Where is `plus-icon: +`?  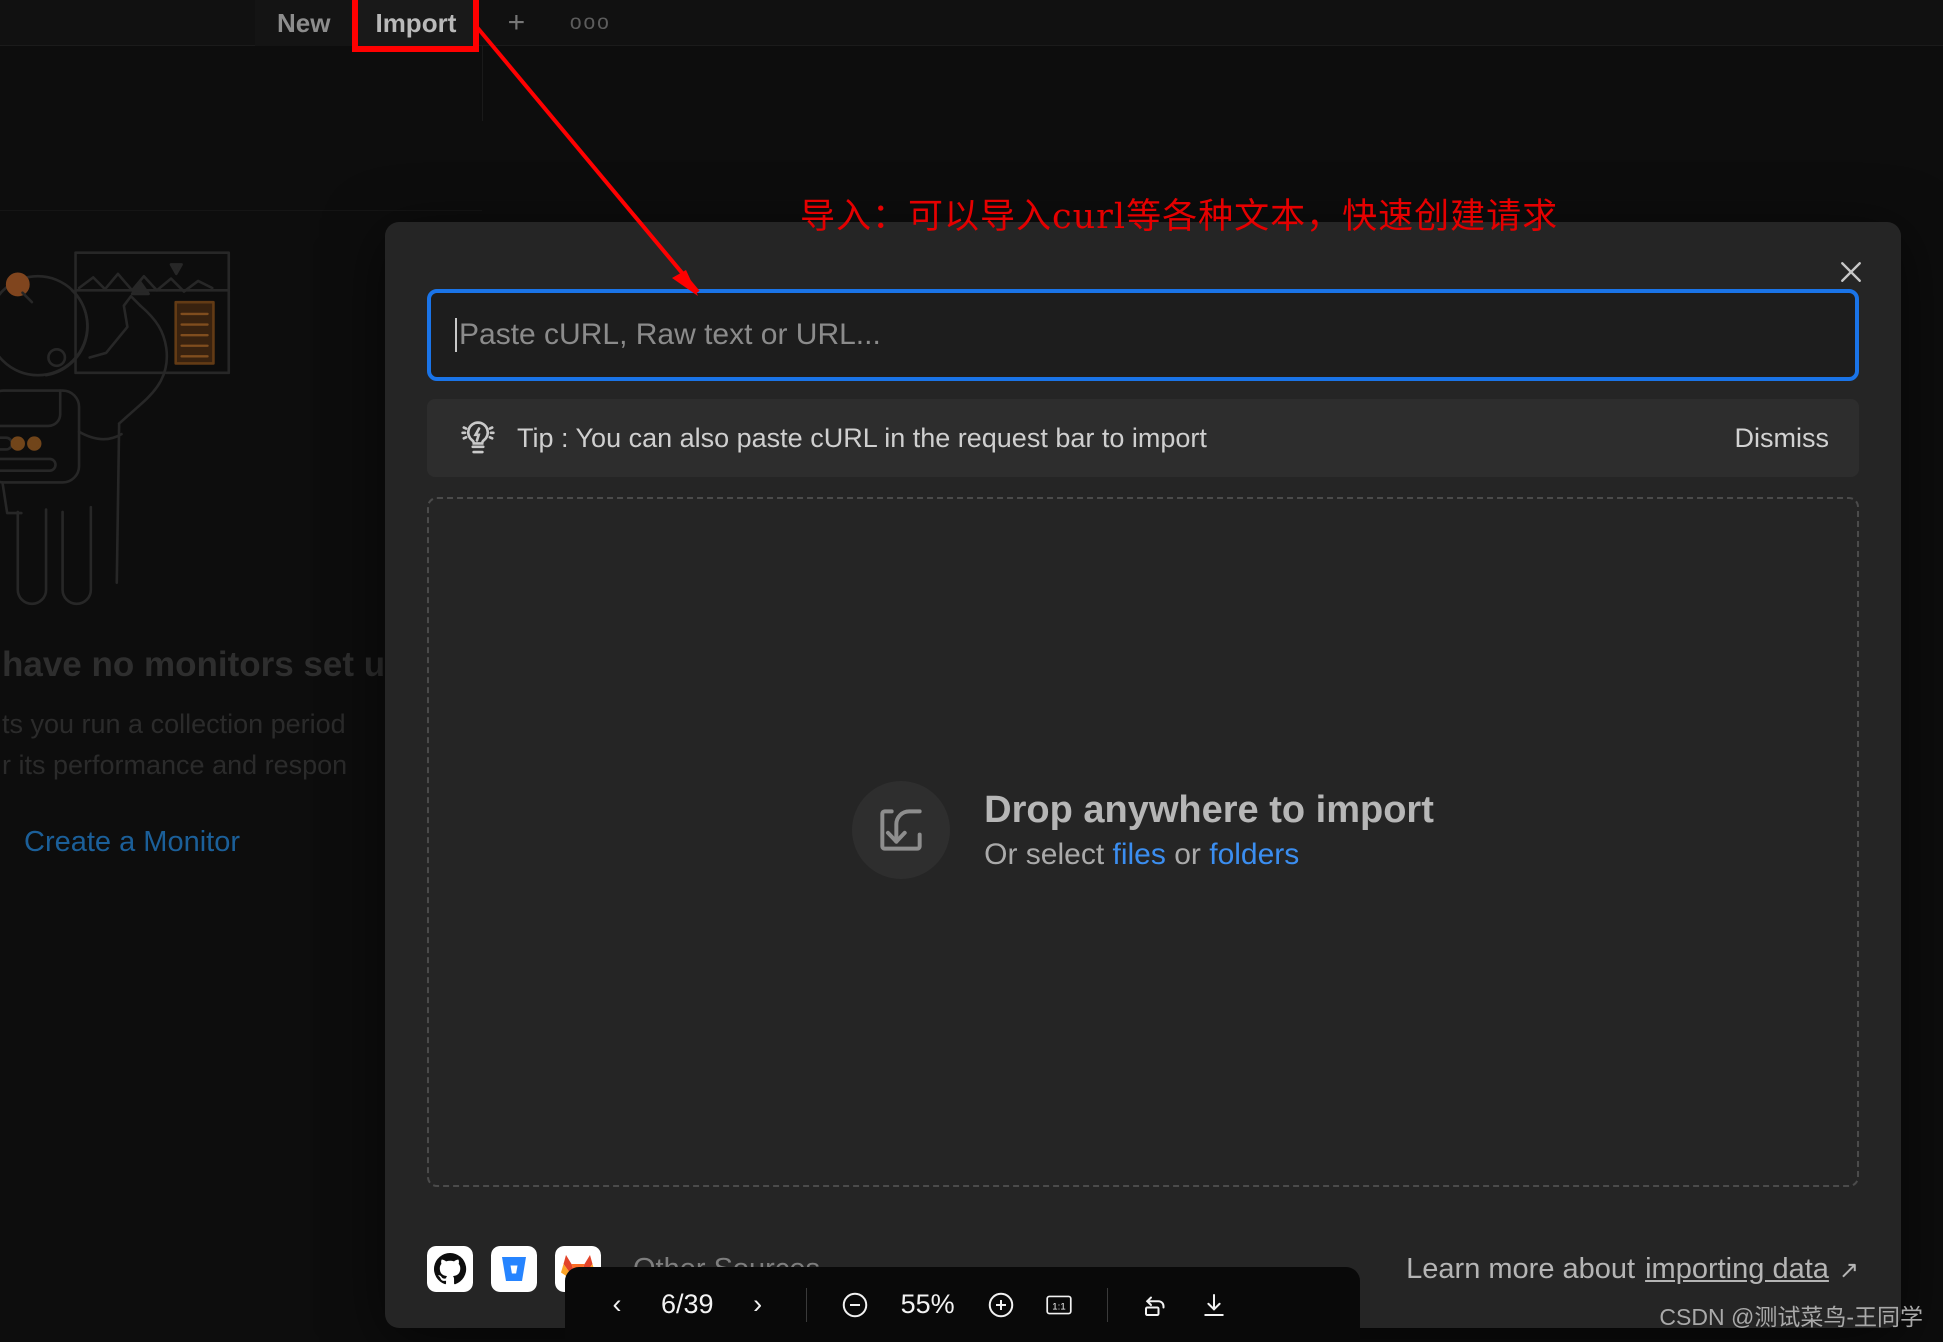 plus-icon: + is located at coordinates (516, 23).